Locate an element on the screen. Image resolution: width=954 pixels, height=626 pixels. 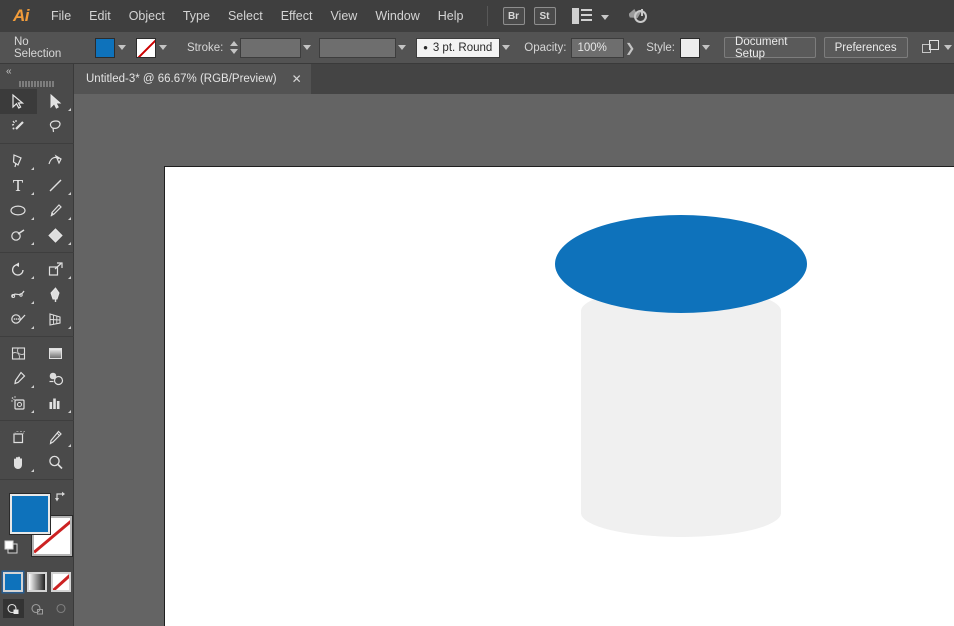
magic-wand-tool is located at coordinates (18, 126).